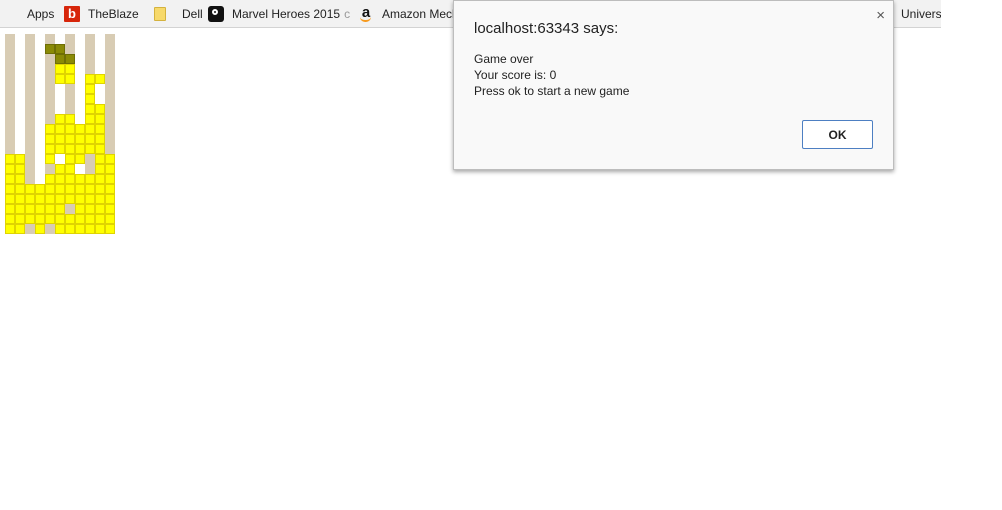 The height and width of the screenshot is (510, 1002). I want to click on bookmark-univers: Univers, so click(921, 13).